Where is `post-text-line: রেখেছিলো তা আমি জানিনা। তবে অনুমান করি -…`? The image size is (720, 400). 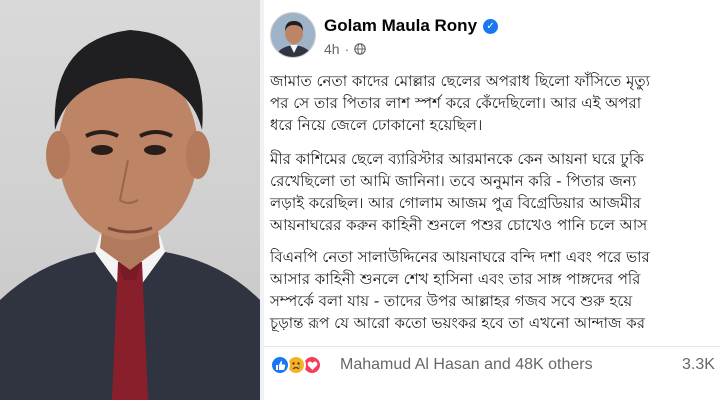
post-text-line: রেখেছিলো তা আমি জানিনা। তবে অনুমান করি -… is located at coordinates (453, 181).